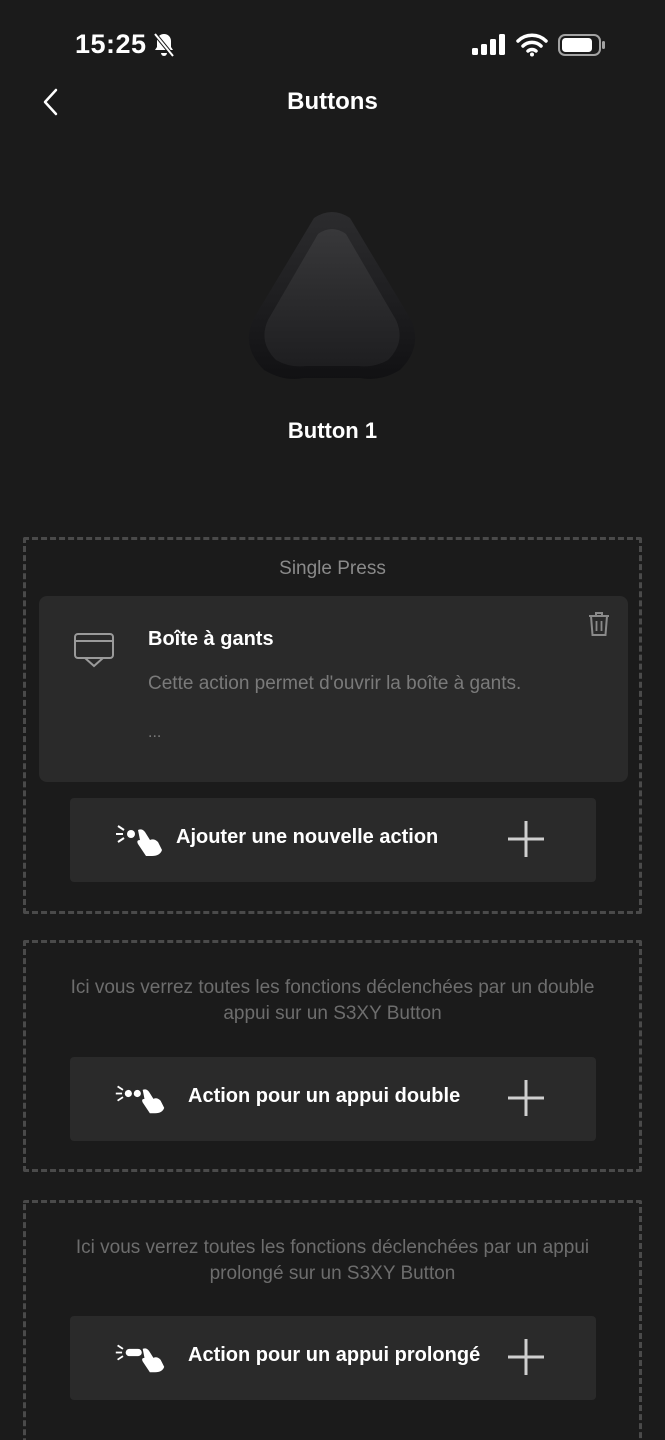  What do you see at coordinates (532, 45) in the screenshot?
I see `wifi-icon` at bounding box center [532, 45].